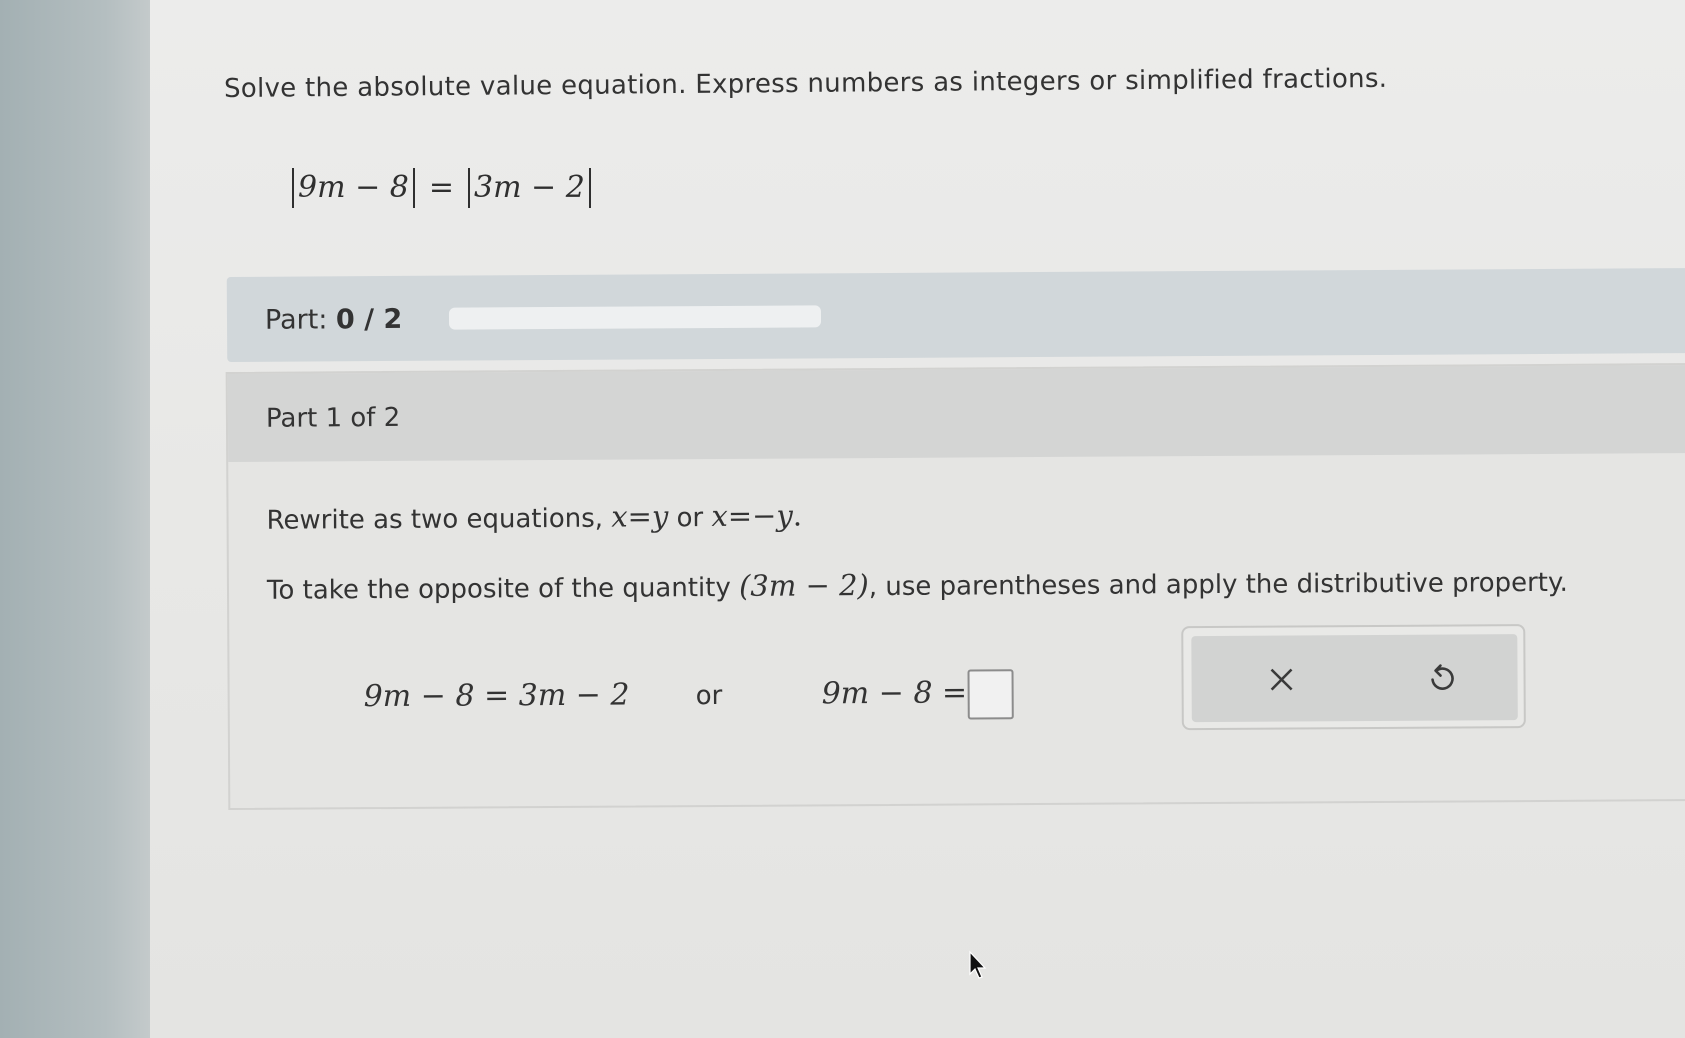 This screenshot has width=1685, height=1038. Describe the element at coordinates (978, 964) in the screenshot. I see `mouse-cursor-icon` at that location.